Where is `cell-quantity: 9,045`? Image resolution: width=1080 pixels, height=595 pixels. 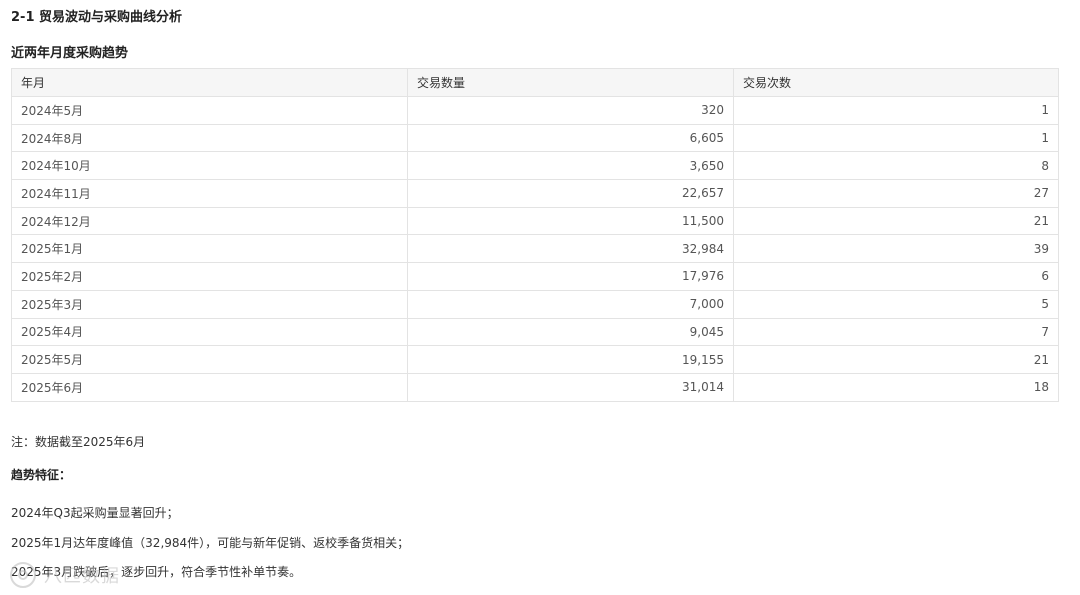
cell-quantity: 9,045 is located at coordinates (570, 332).